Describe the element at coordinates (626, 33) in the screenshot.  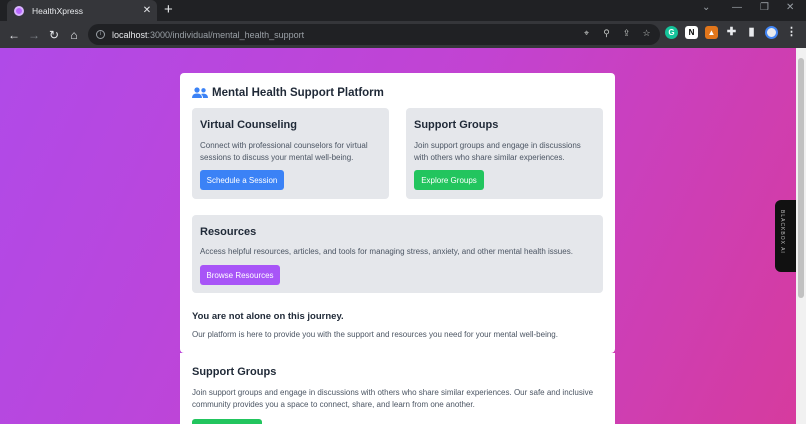
I see `share-icon: ⇪` at that location.